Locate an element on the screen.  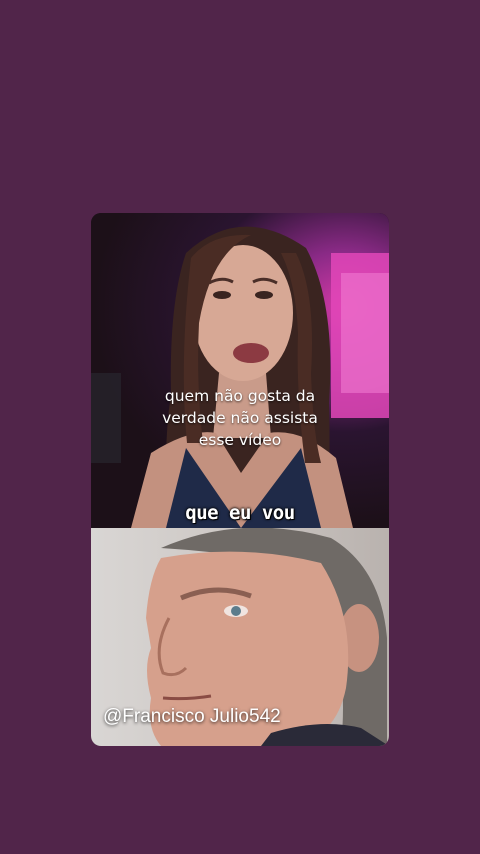
caption-line: quem não gosta da is located at coordinates (240, 396).